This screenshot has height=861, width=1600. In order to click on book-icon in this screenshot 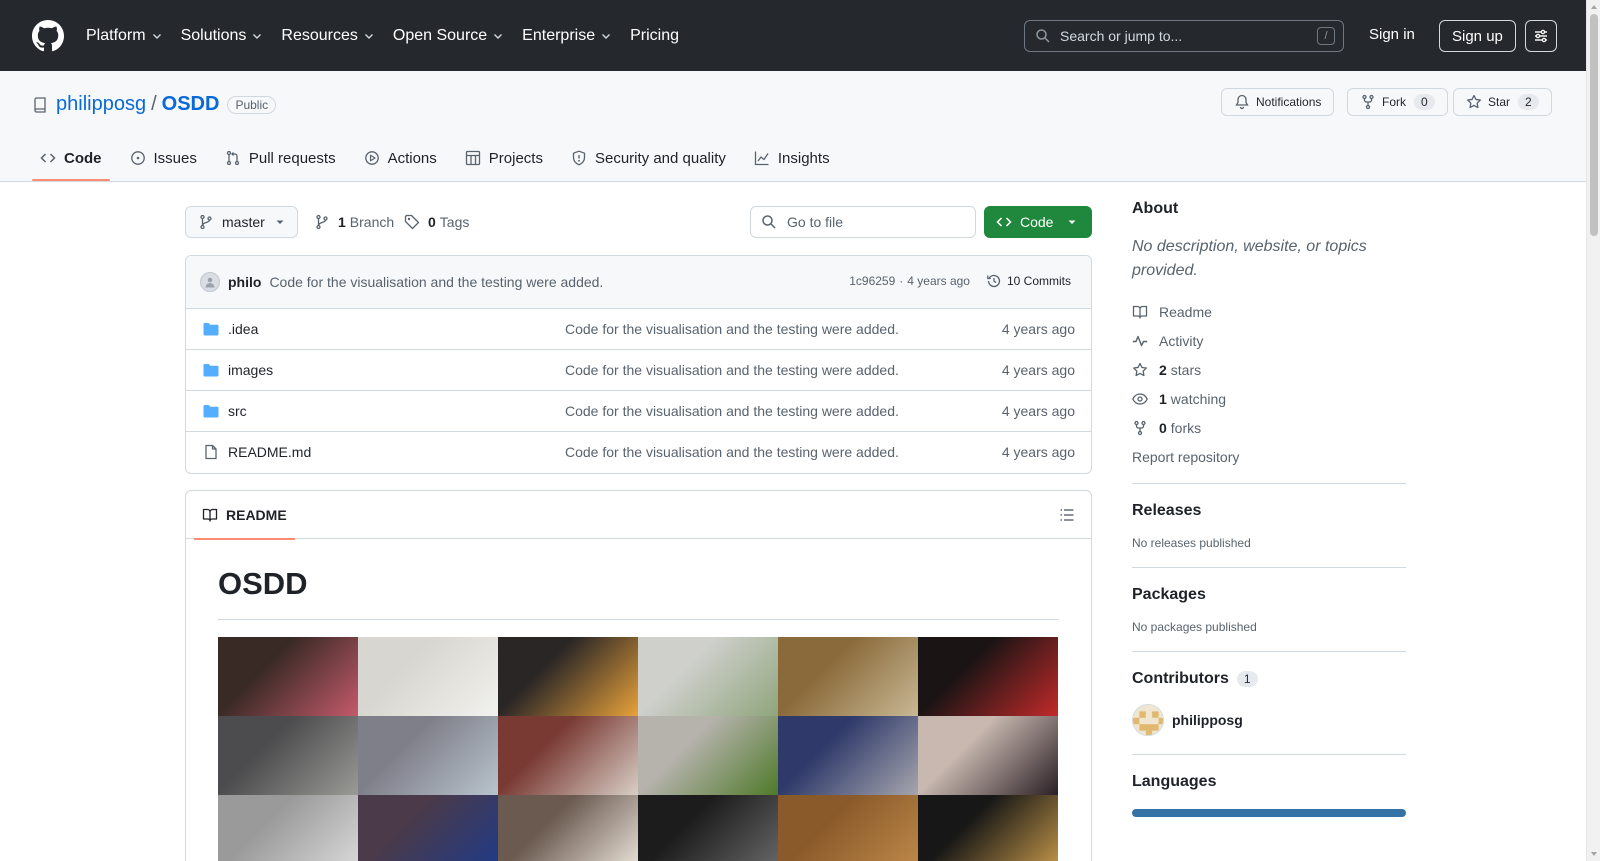, I will do `click(1140, 312)`.